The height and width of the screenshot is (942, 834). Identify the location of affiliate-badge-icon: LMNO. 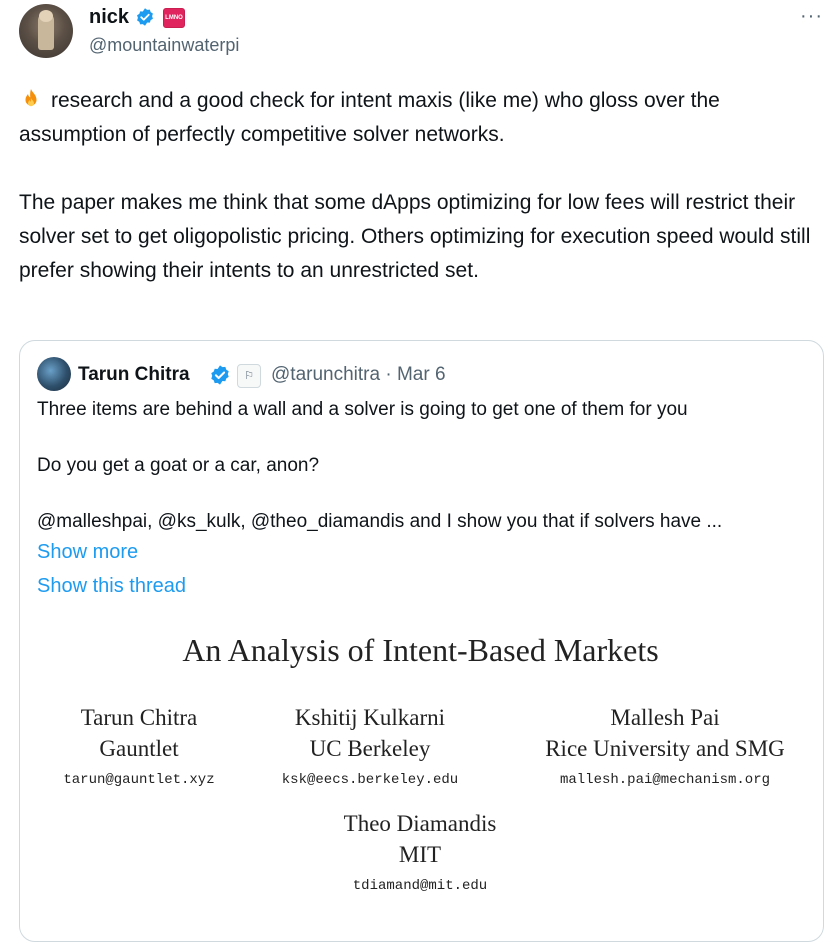
(174, 18).